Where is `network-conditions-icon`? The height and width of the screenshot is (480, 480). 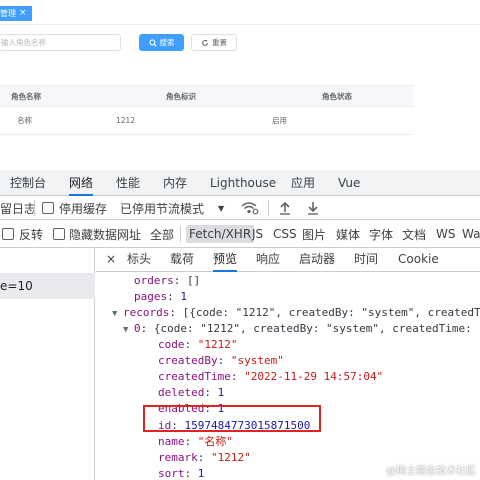
network-conditions-icon is located at coordinates (250, 208).